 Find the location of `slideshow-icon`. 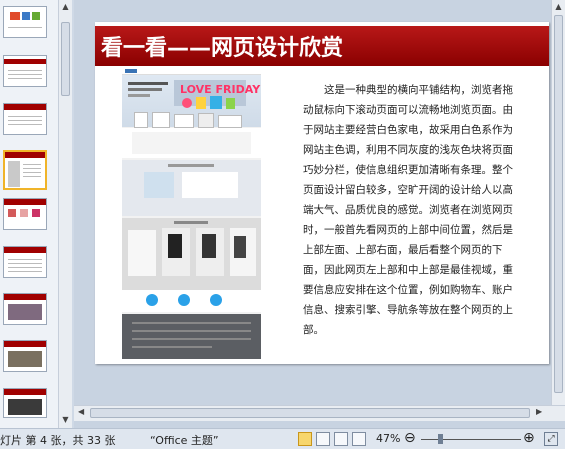

slideshow-icon is located at coordinates (359, 439).